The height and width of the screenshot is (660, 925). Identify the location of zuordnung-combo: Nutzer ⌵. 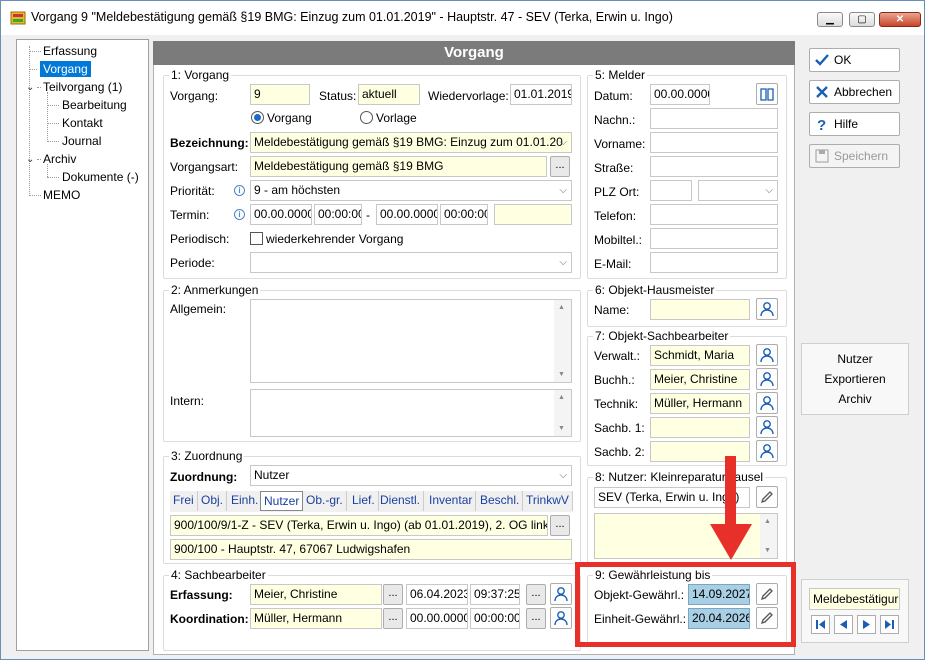
(411, 475).